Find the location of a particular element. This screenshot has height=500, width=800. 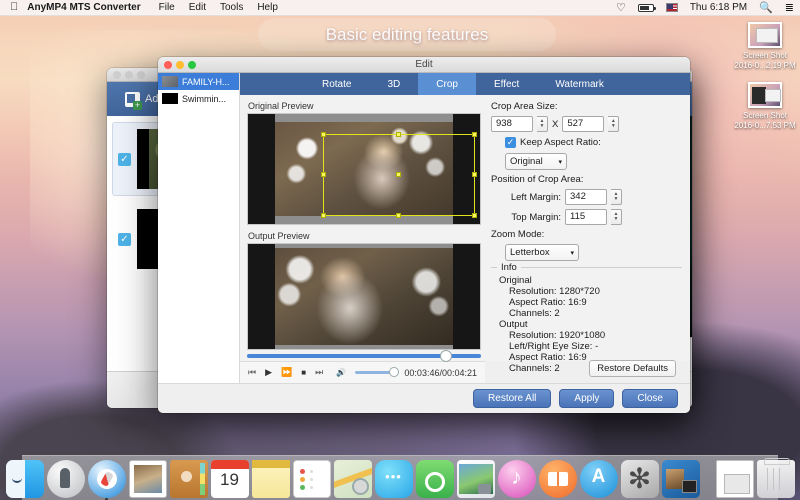

info-original-heading: Original is located at coordinates (515, 280).